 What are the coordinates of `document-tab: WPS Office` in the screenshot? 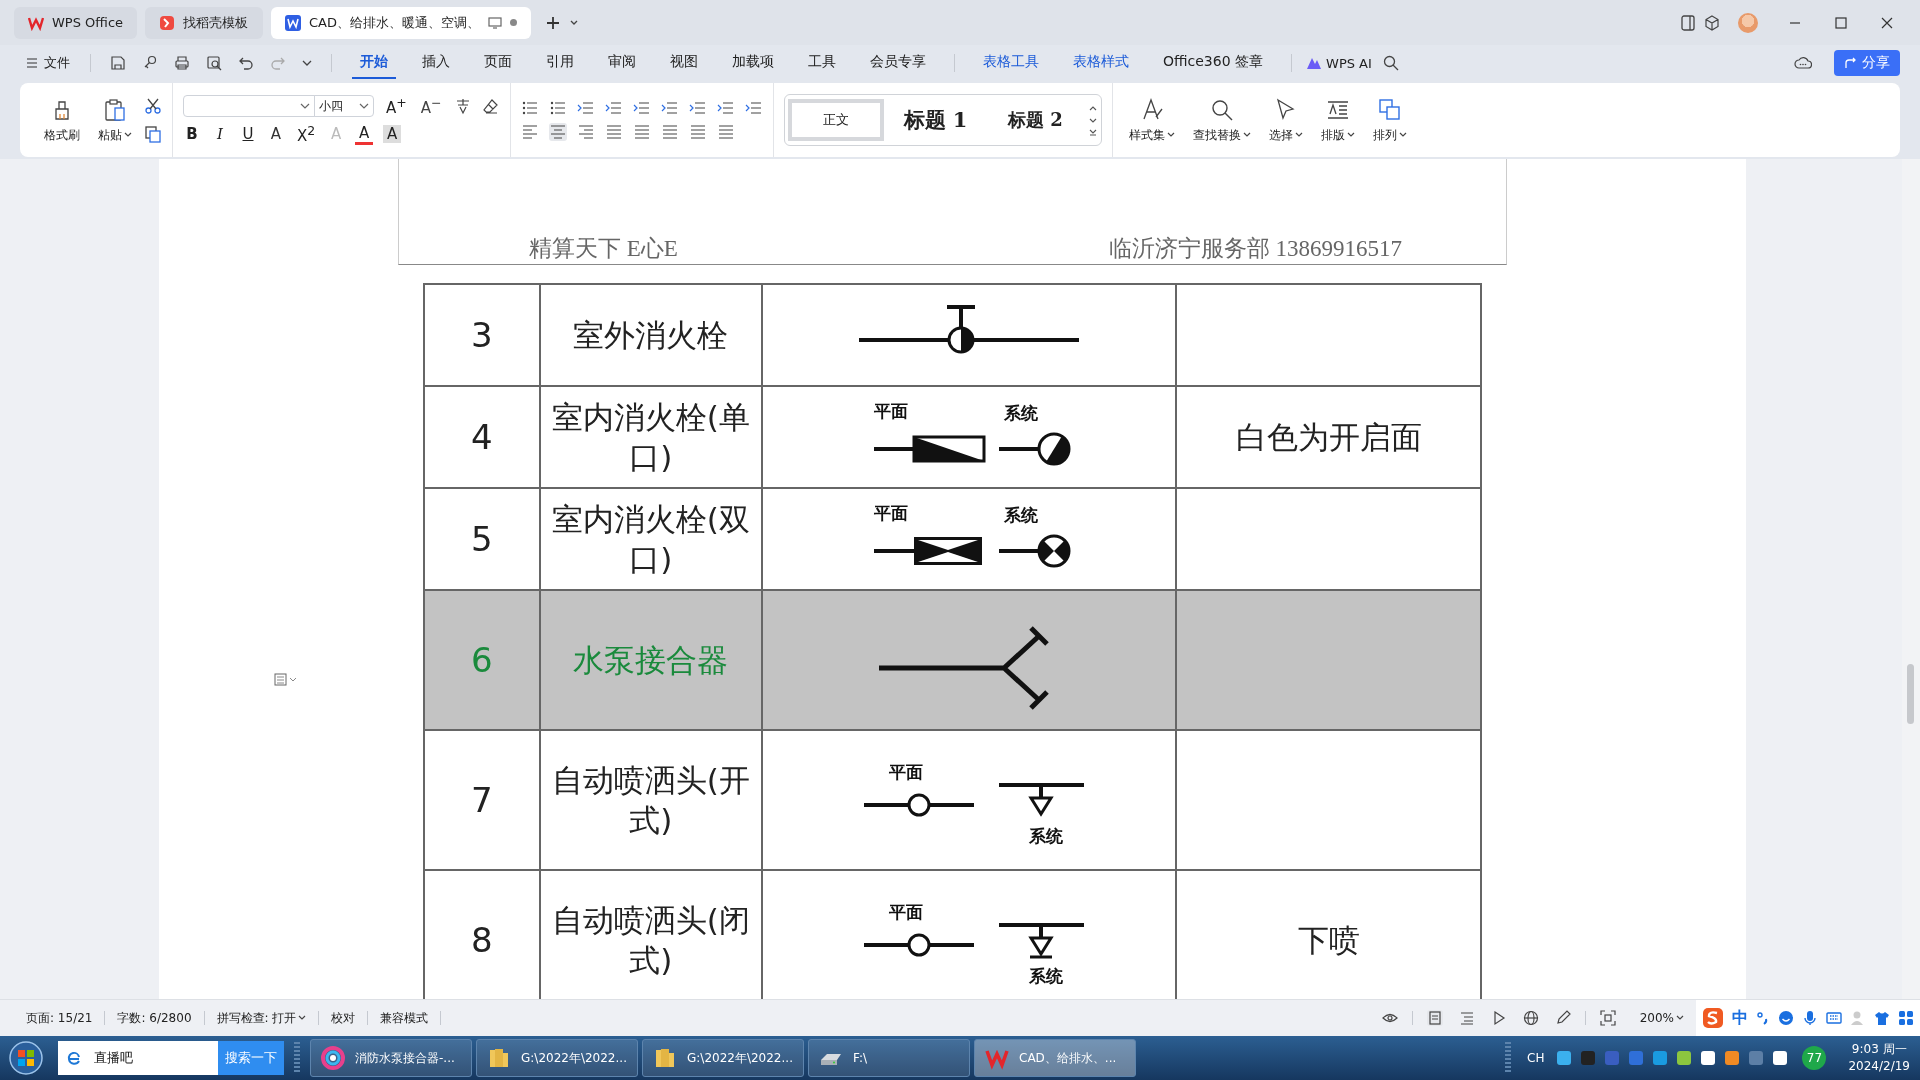 It's located at (76, 22).